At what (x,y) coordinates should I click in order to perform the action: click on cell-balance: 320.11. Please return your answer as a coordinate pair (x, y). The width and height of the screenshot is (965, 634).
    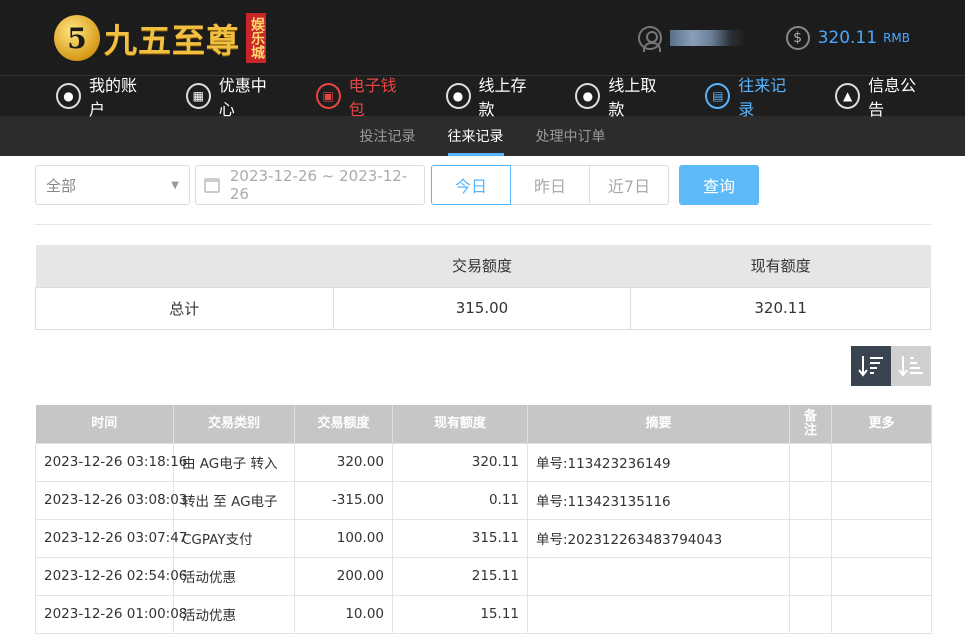
    Looking at the image, I should click on (460, 462).